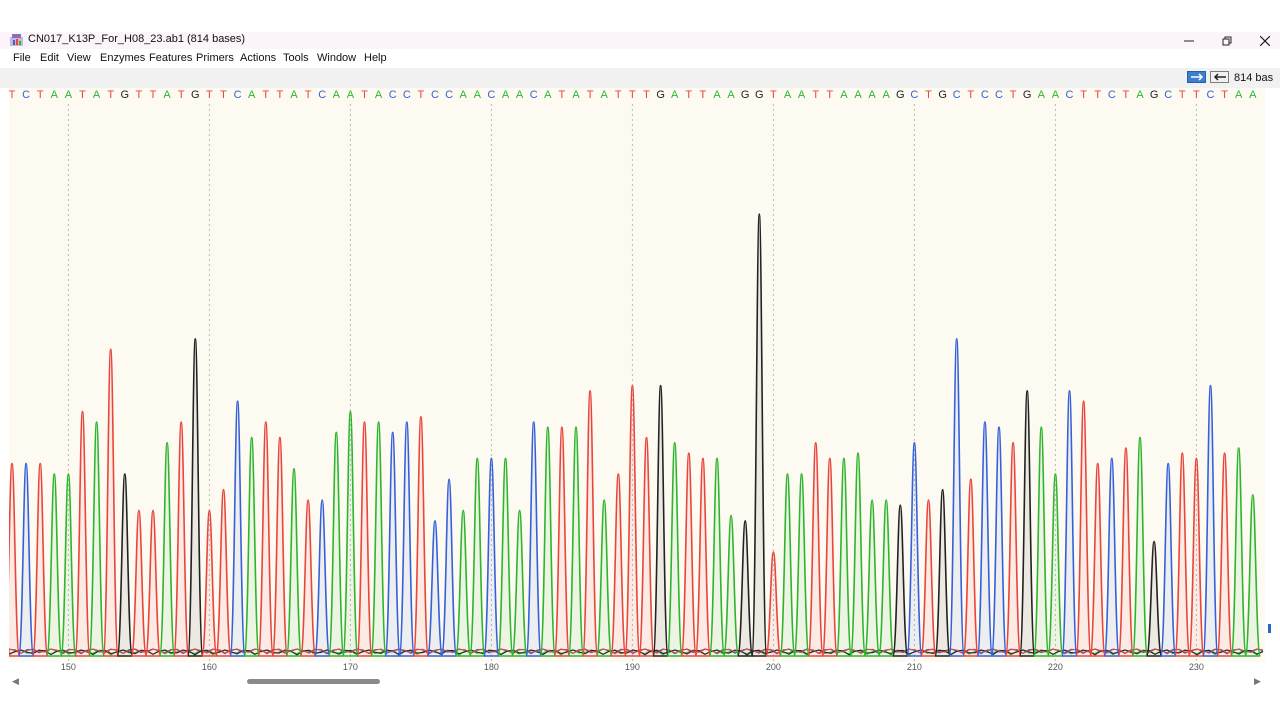 This screenshot has height=720, width=1280. What do you see at coordinates (1227, 40) in the screenshot?
I see `restore-button` at bounding box center [1227, 40].